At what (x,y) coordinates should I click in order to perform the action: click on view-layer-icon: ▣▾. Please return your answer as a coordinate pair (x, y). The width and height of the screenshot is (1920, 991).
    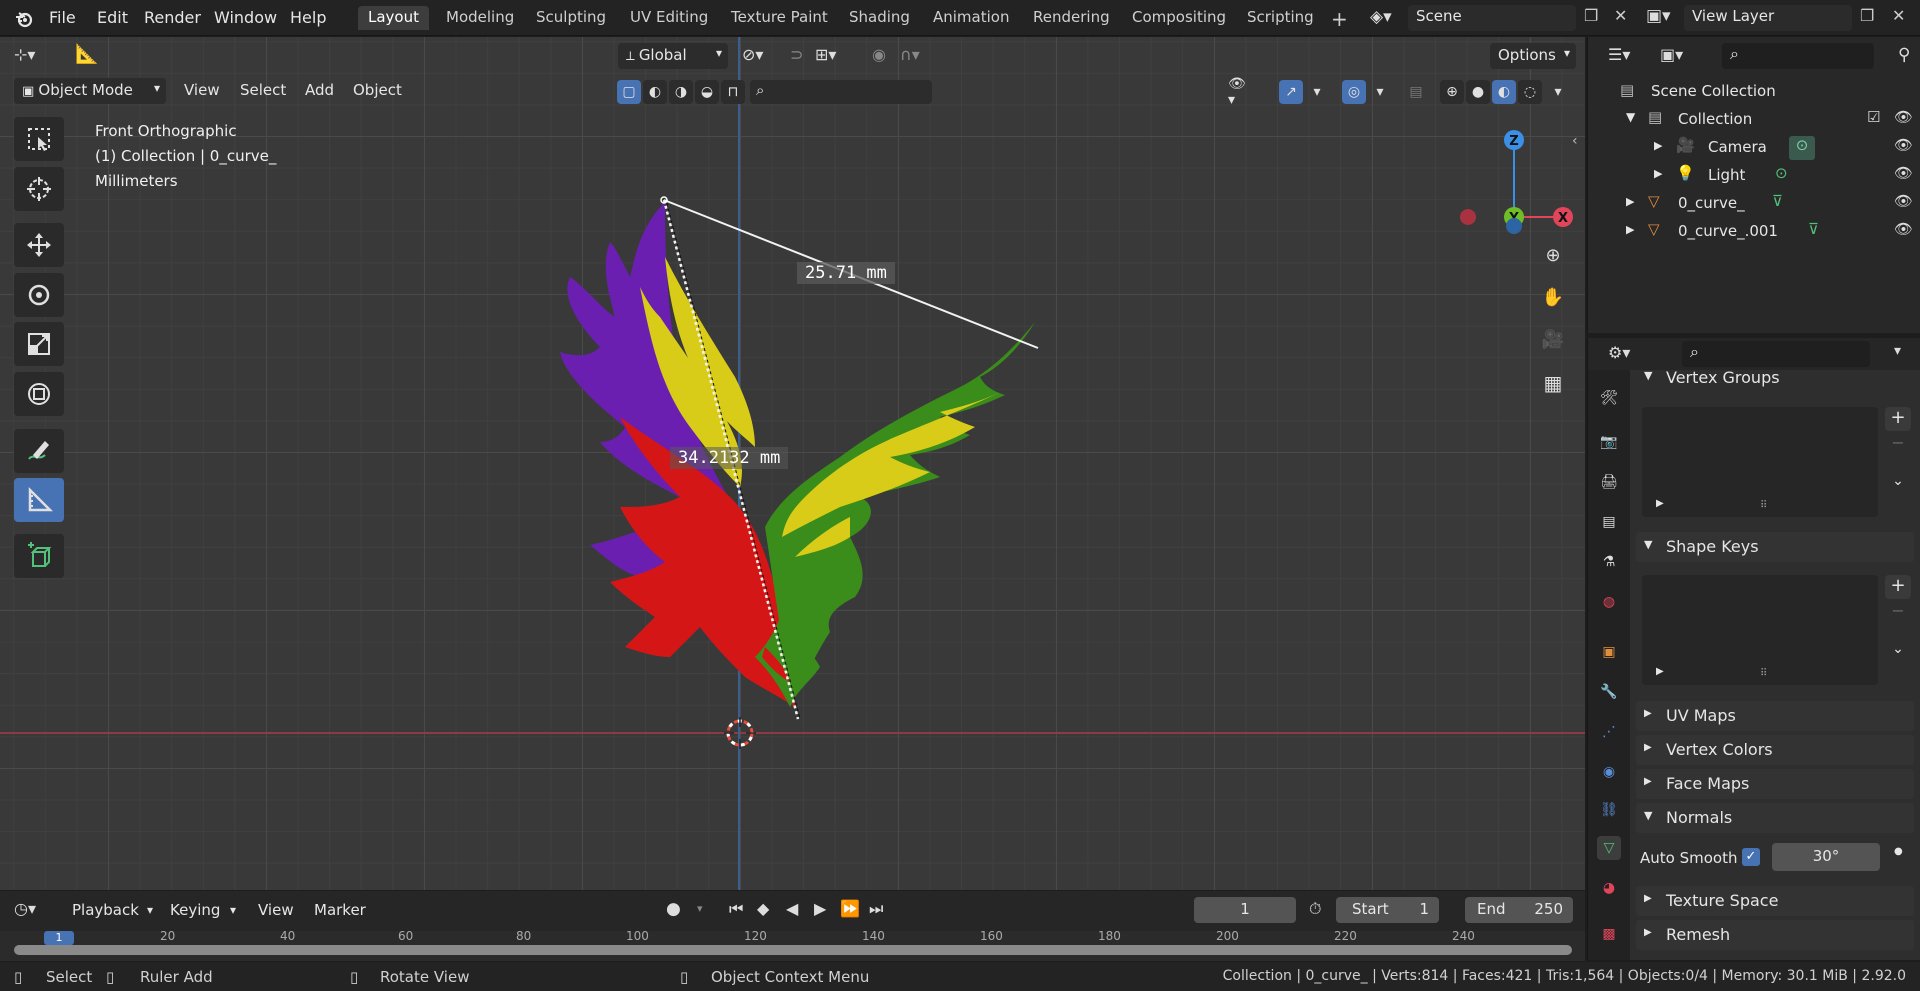
    Looking at the image, I should click on (1658, 16).